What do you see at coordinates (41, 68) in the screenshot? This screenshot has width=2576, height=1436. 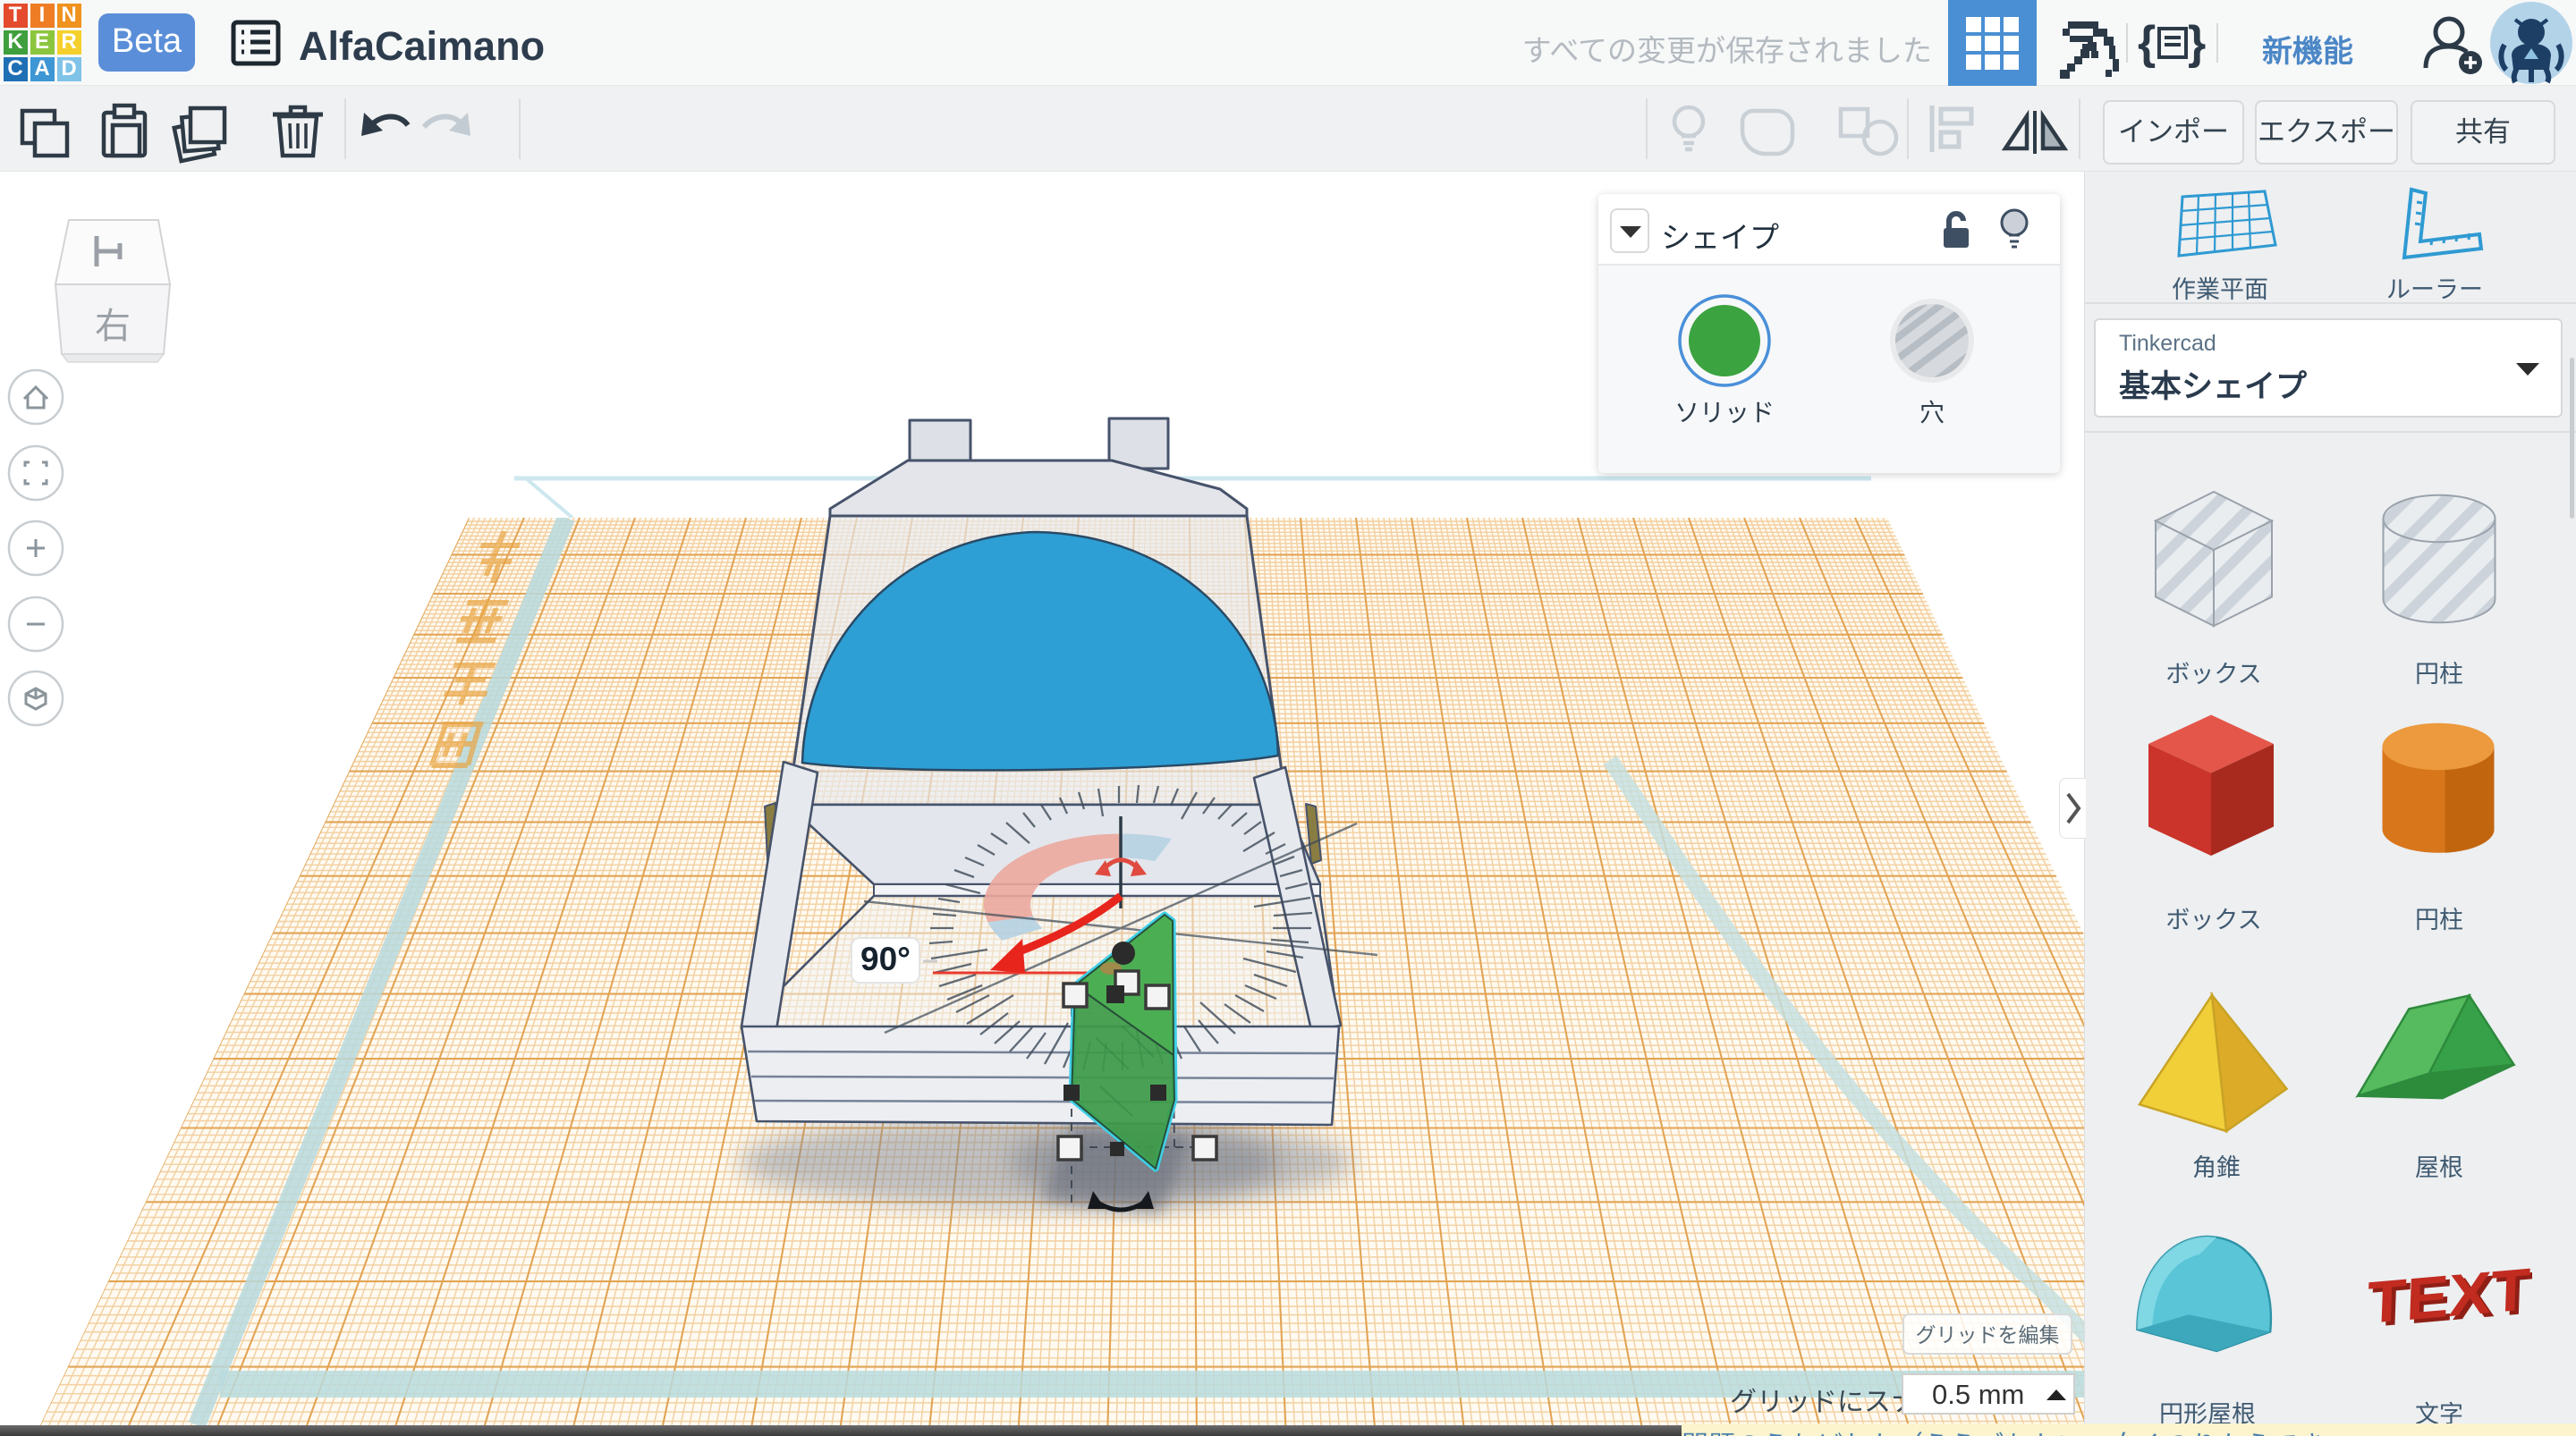 I see `svg-text: A` at bounding box center [41, 68].